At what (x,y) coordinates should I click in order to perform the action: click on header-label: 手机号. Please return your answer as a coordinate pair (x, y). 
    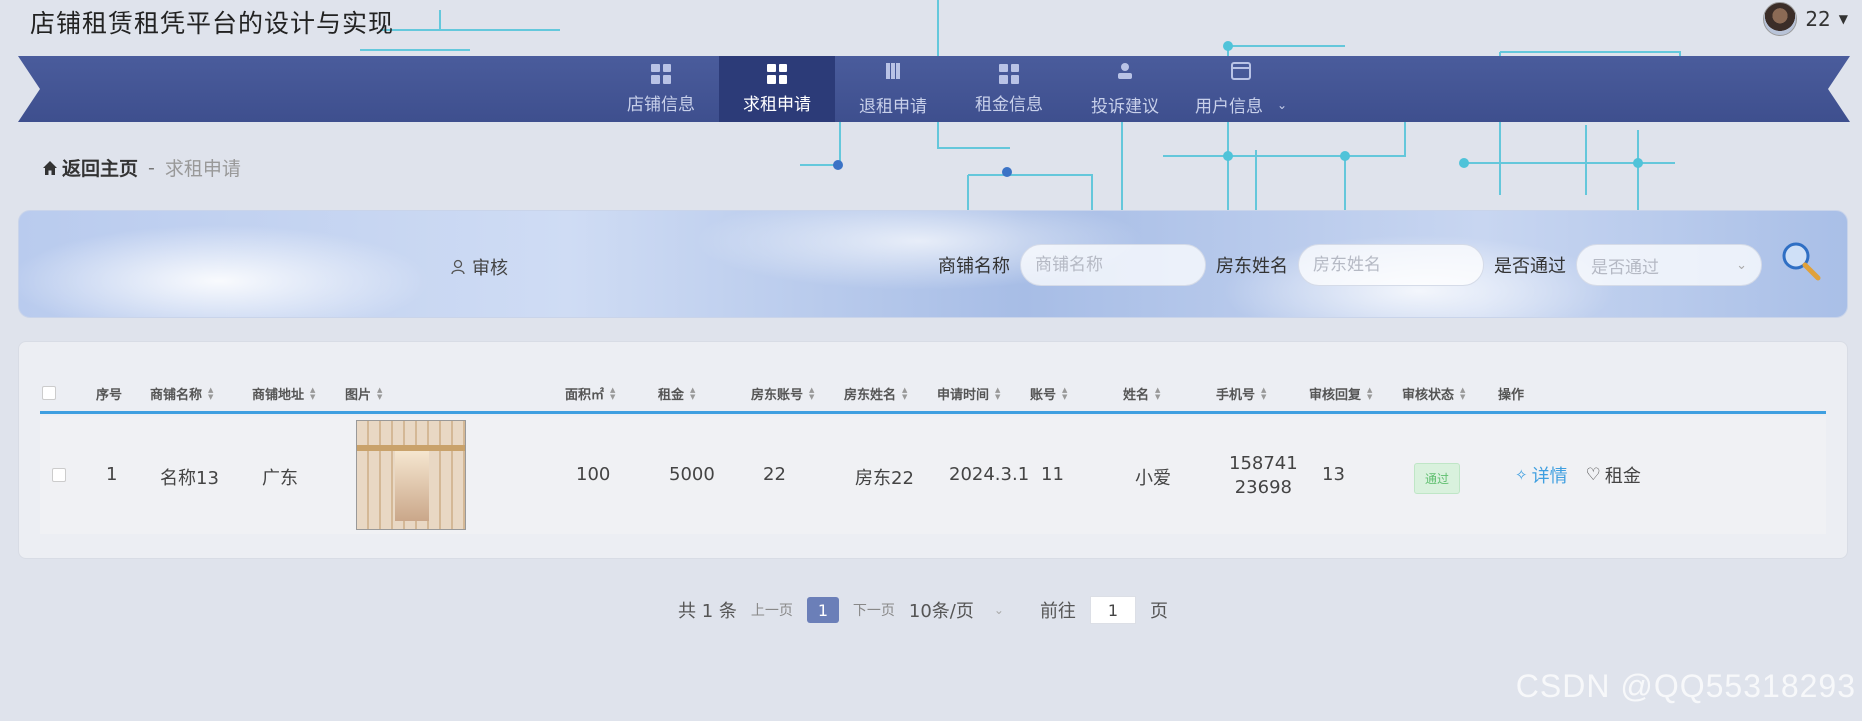
    Looking at the image, I should click on (1236, 395).